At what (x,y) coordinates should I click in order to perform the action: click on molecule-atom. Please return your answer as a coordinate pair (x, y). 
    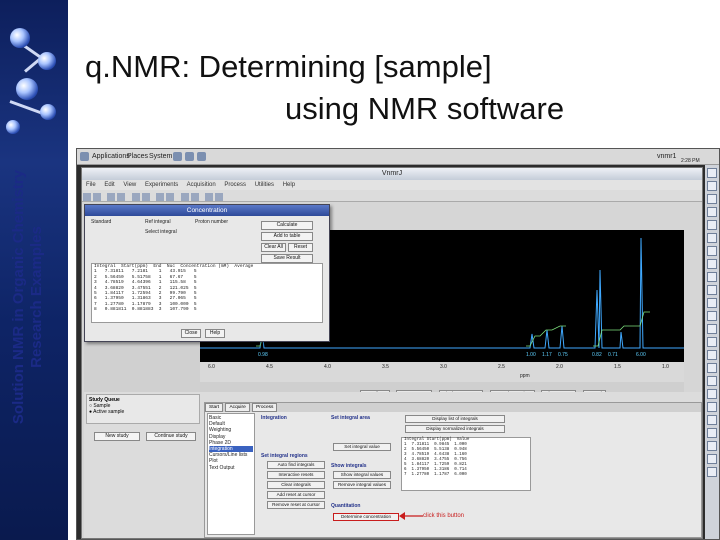
    Looking at the image, I should click on (48, 112).